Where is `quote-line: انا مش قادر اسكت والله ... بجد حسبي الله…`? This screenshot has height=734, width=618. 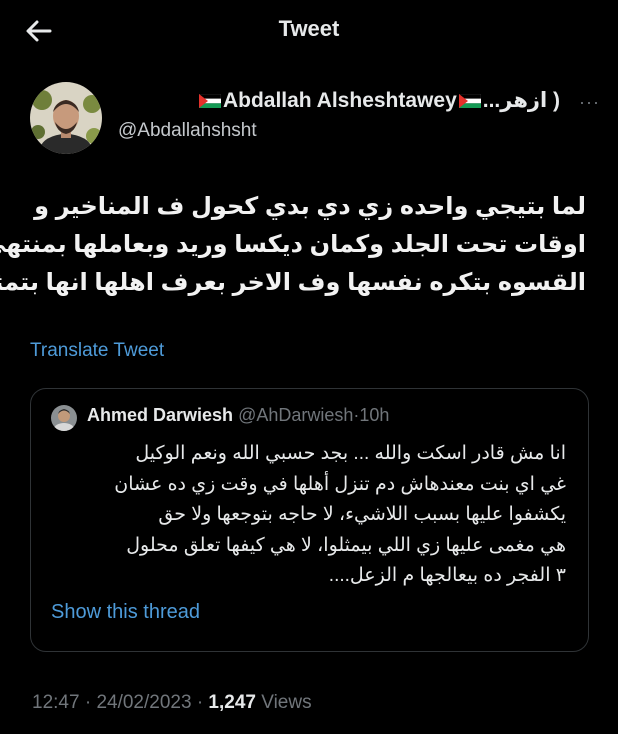
quote-line: انا مش قادر اسكت والله ... بجد حسبي الله… is located at coordinates (350, 453).